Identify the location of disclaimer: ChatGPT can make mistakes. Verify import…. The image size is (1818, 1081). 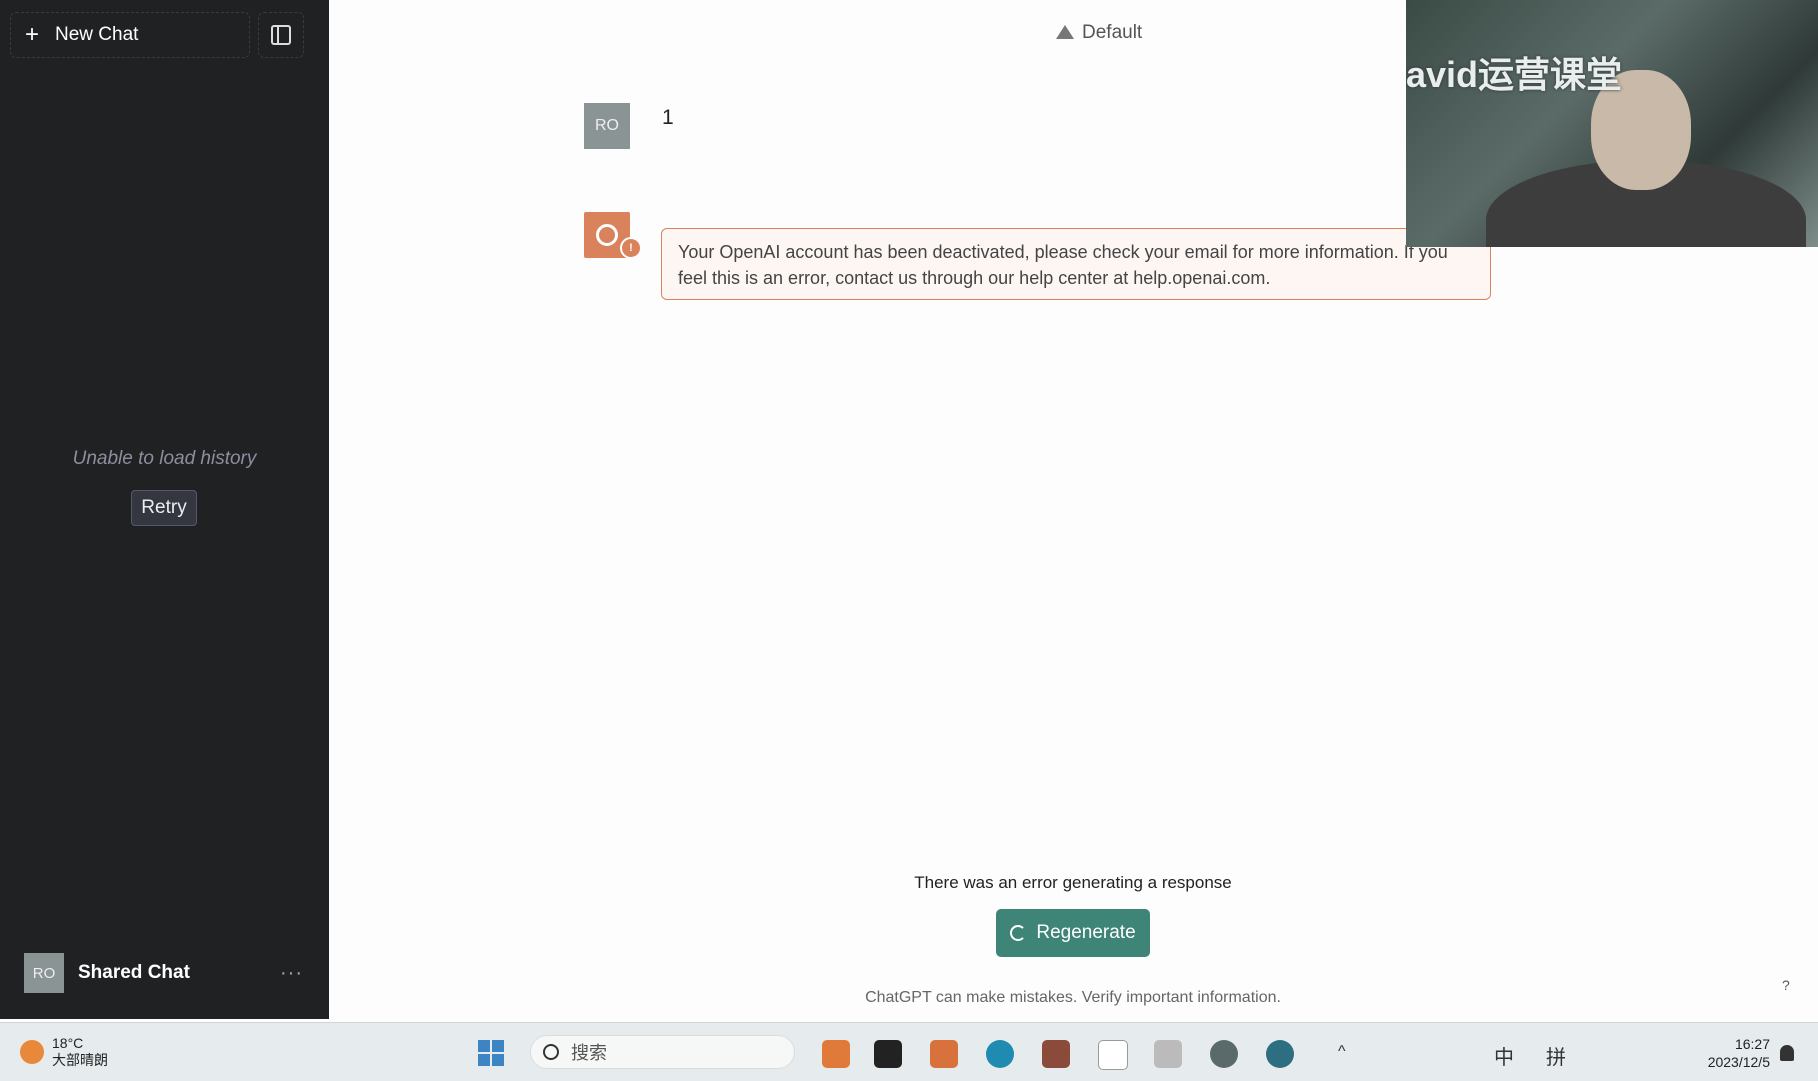
(1073, 997).